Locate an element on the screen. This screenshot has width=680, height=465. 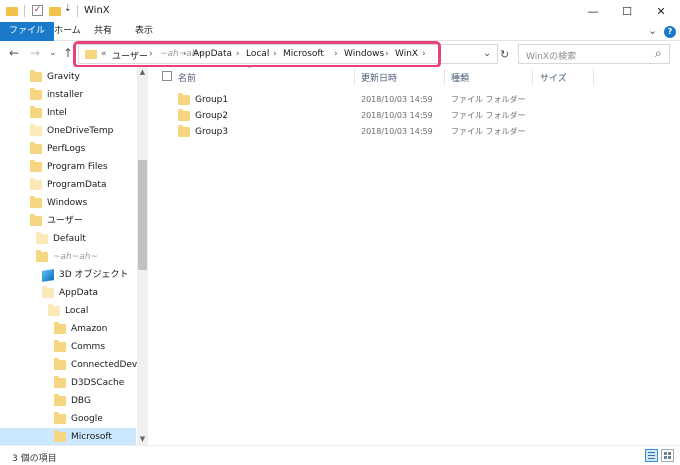
minimize-button: — is located at coordinates (593, 11).